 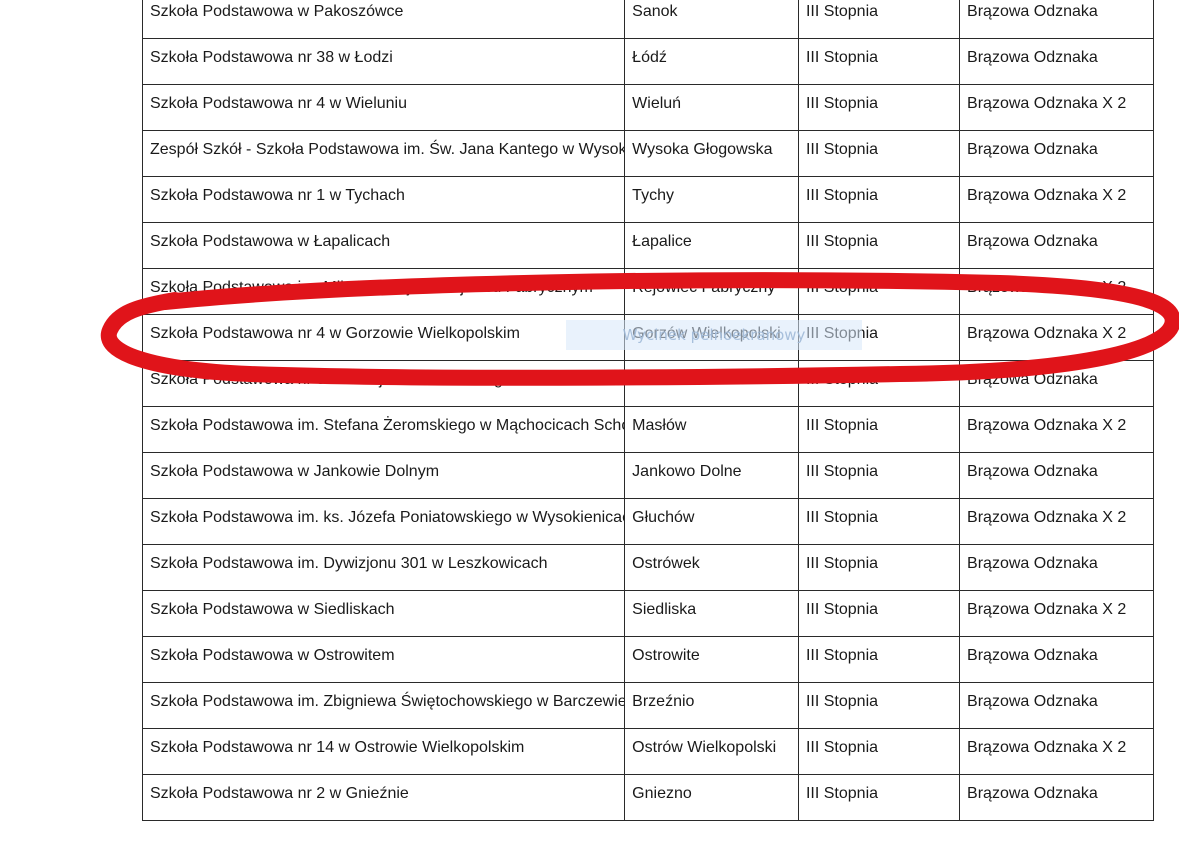 I want to click on cell-school-name: Szkoła Podstawowa nr 38 w Łodzi, so click(x=383, y=61).